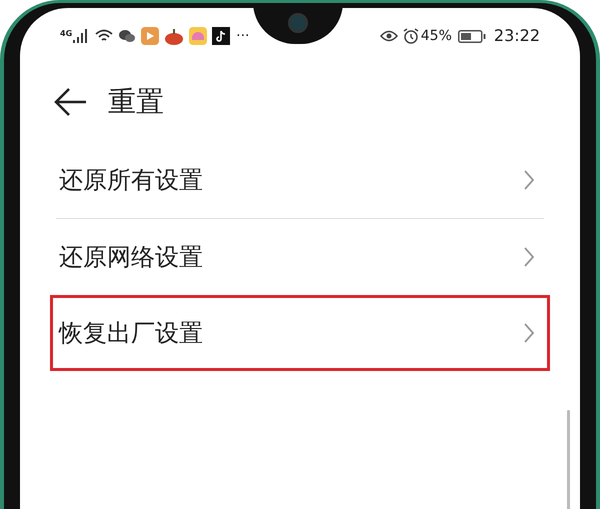 This screenshot has width=600, height=509. Describe the element at coordinates (472, 36) in the screenshot. I see `battery-icon` at that location.